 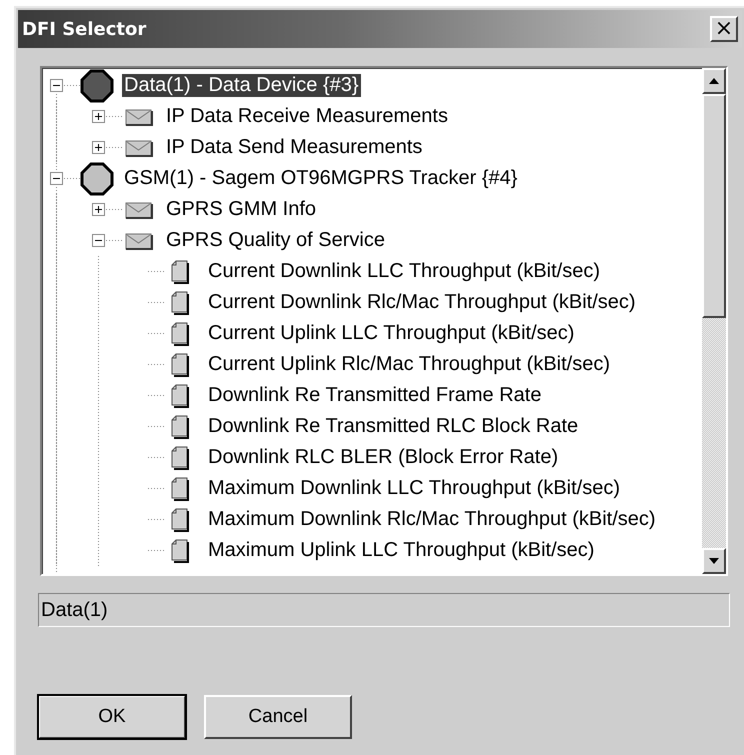 I want to click on tree-item: Data(1) - Data Device {#3}, so click(x=241, y=85).